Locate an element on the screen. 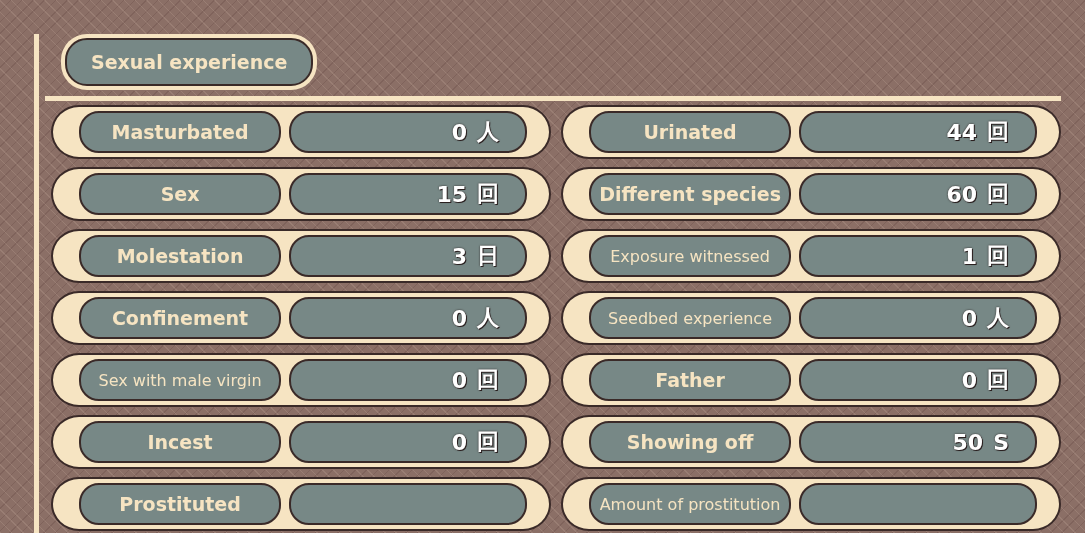 This screenshot has height=533, width=1085. stat-label: Different species is located at coordinates (690, 194).